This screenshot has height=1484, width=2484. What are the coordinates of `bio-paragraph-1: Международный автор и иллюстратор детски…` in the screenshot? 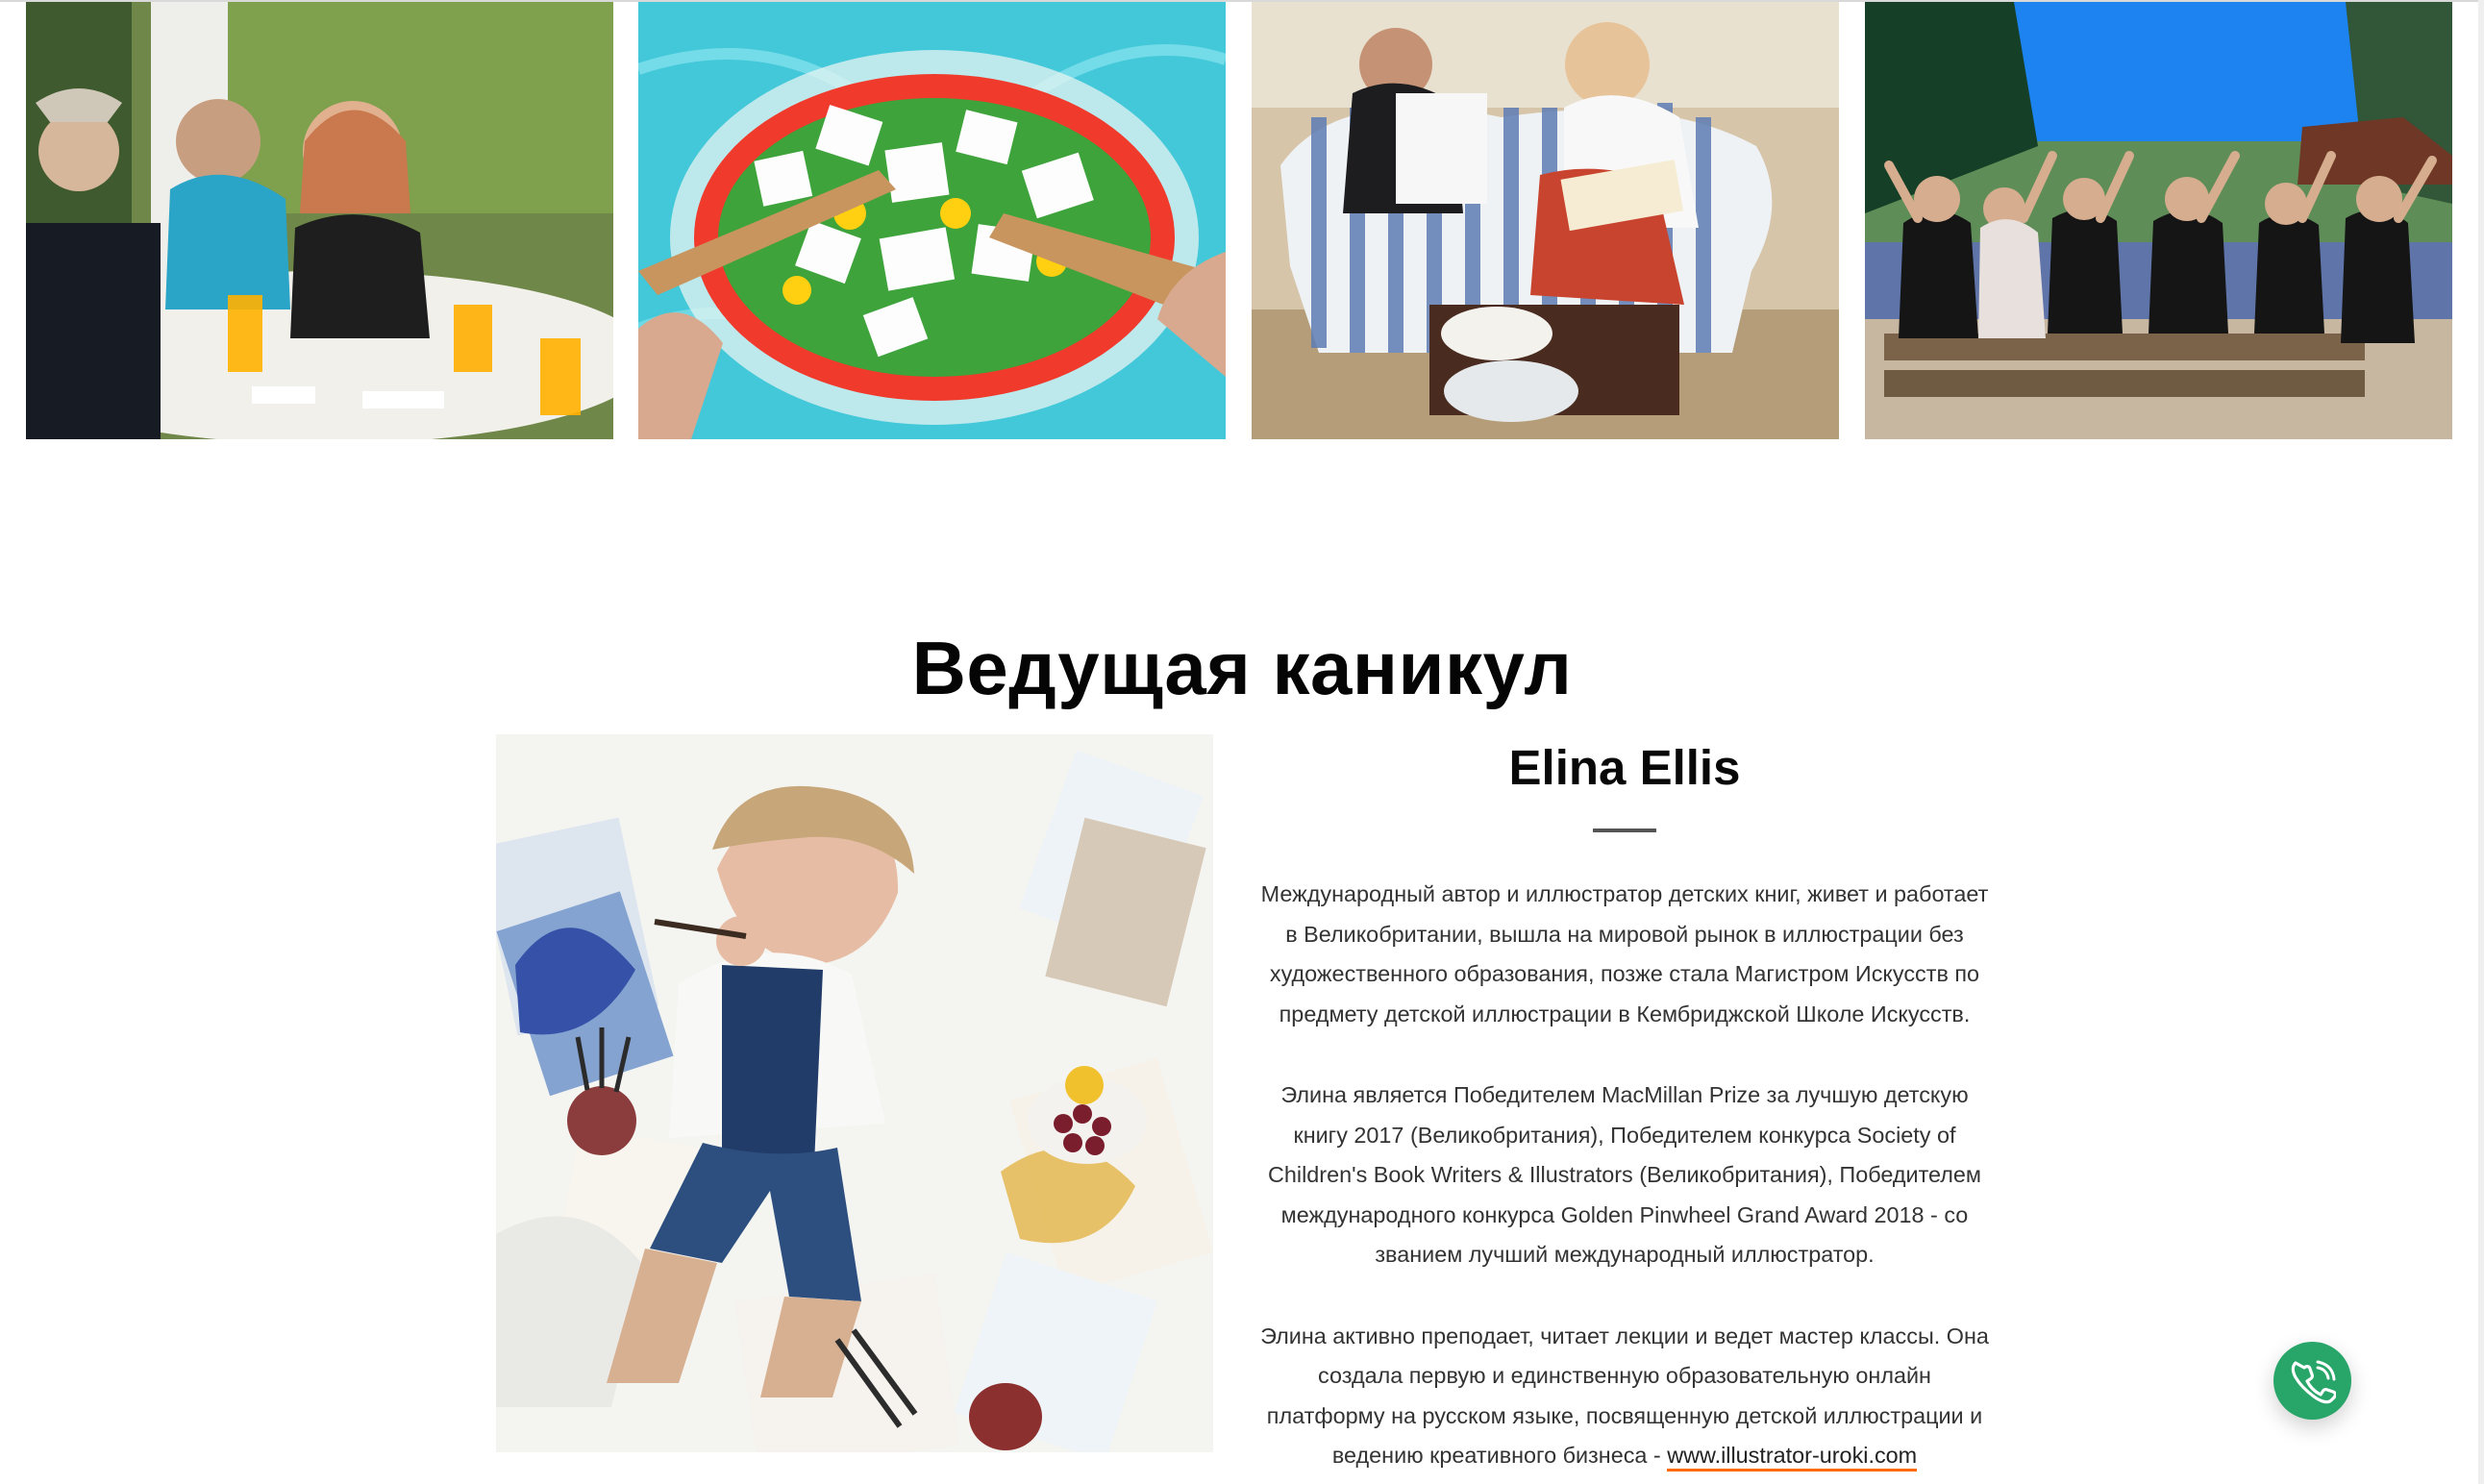 It's located at (1624, 953).